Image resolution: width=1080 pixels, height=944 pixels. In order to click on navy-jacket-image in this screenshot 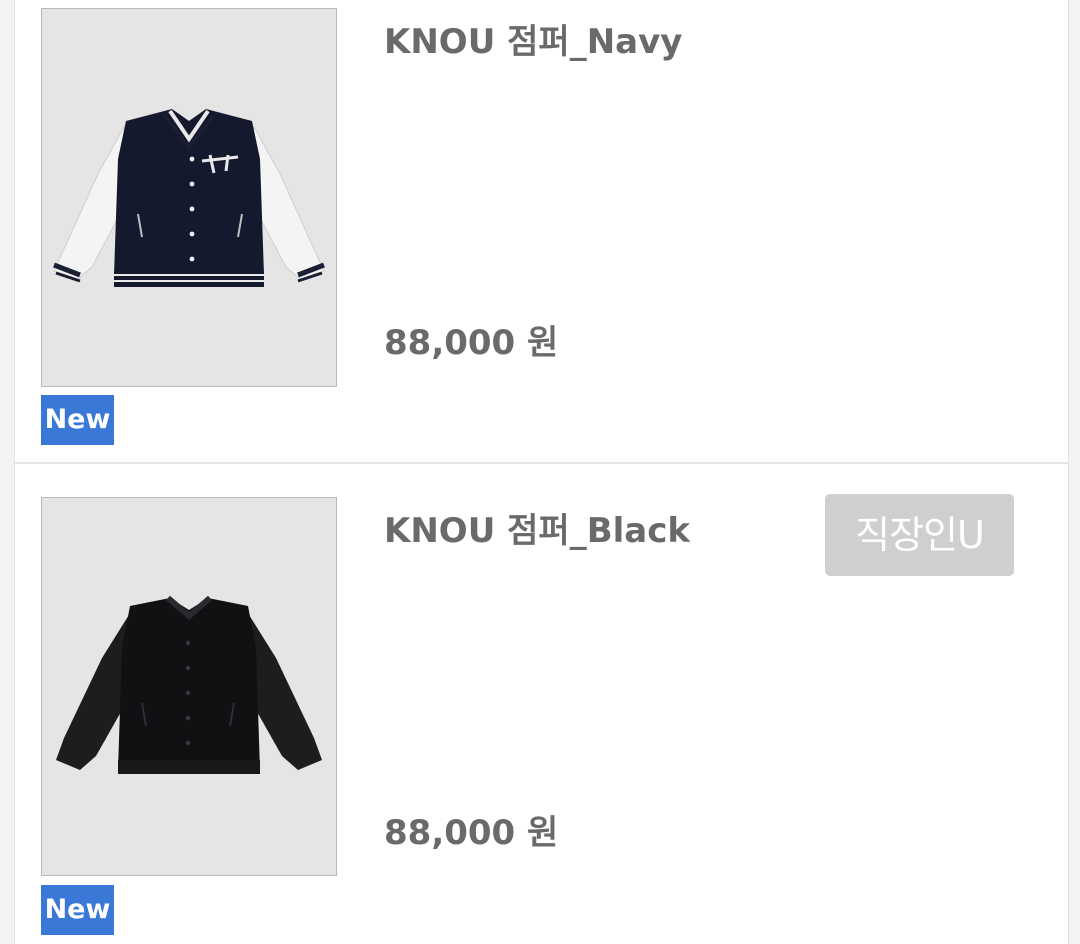, I will do `click(189, 198)`.